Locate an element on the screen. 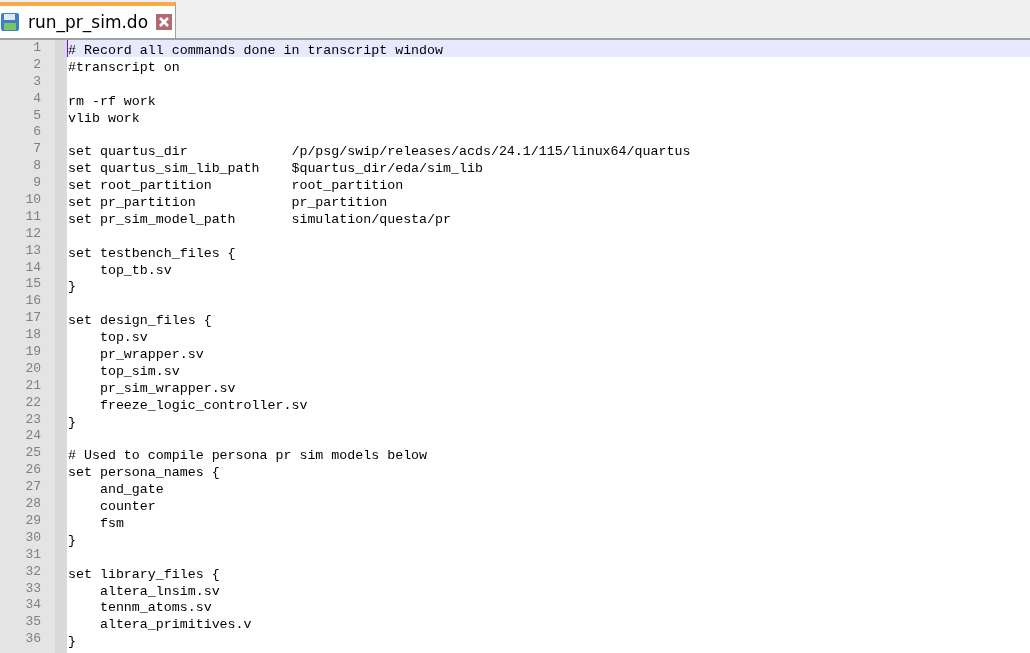 The image size is (1030, 653). line-number: 15 is located at coordinates (33, 284).